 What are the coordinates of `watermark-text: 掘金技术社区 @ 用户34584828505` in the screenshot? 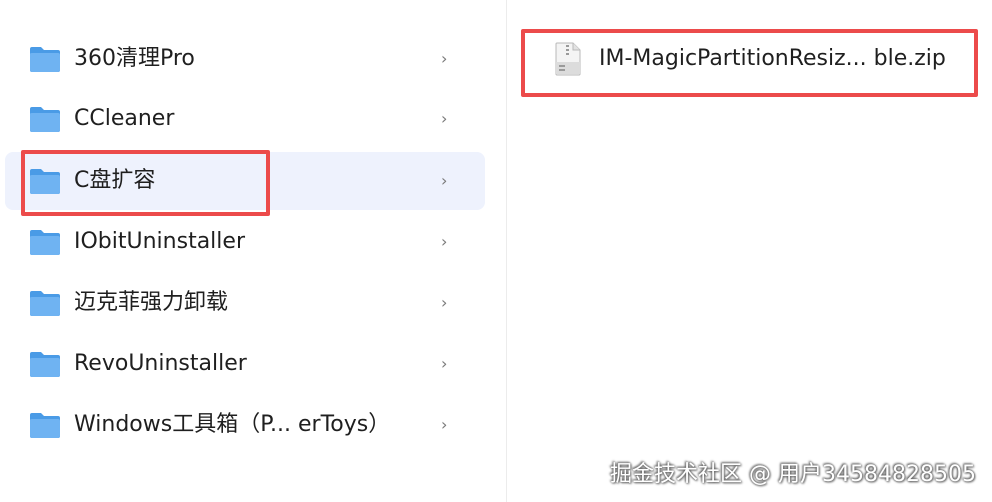 It's located at (793, 474).